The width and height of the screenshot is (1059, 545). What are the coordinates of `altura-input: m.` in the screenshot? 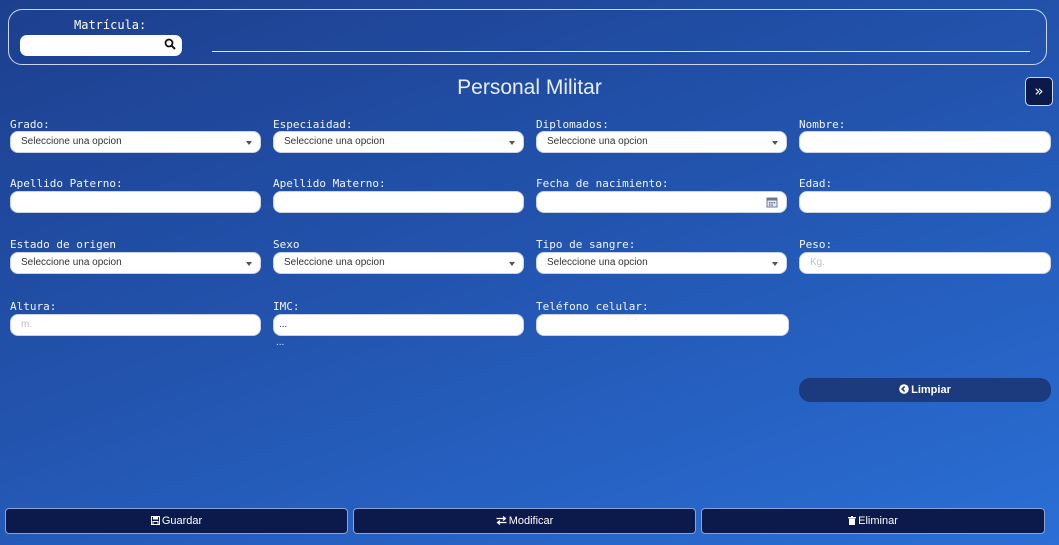 It's located at (135, 325).